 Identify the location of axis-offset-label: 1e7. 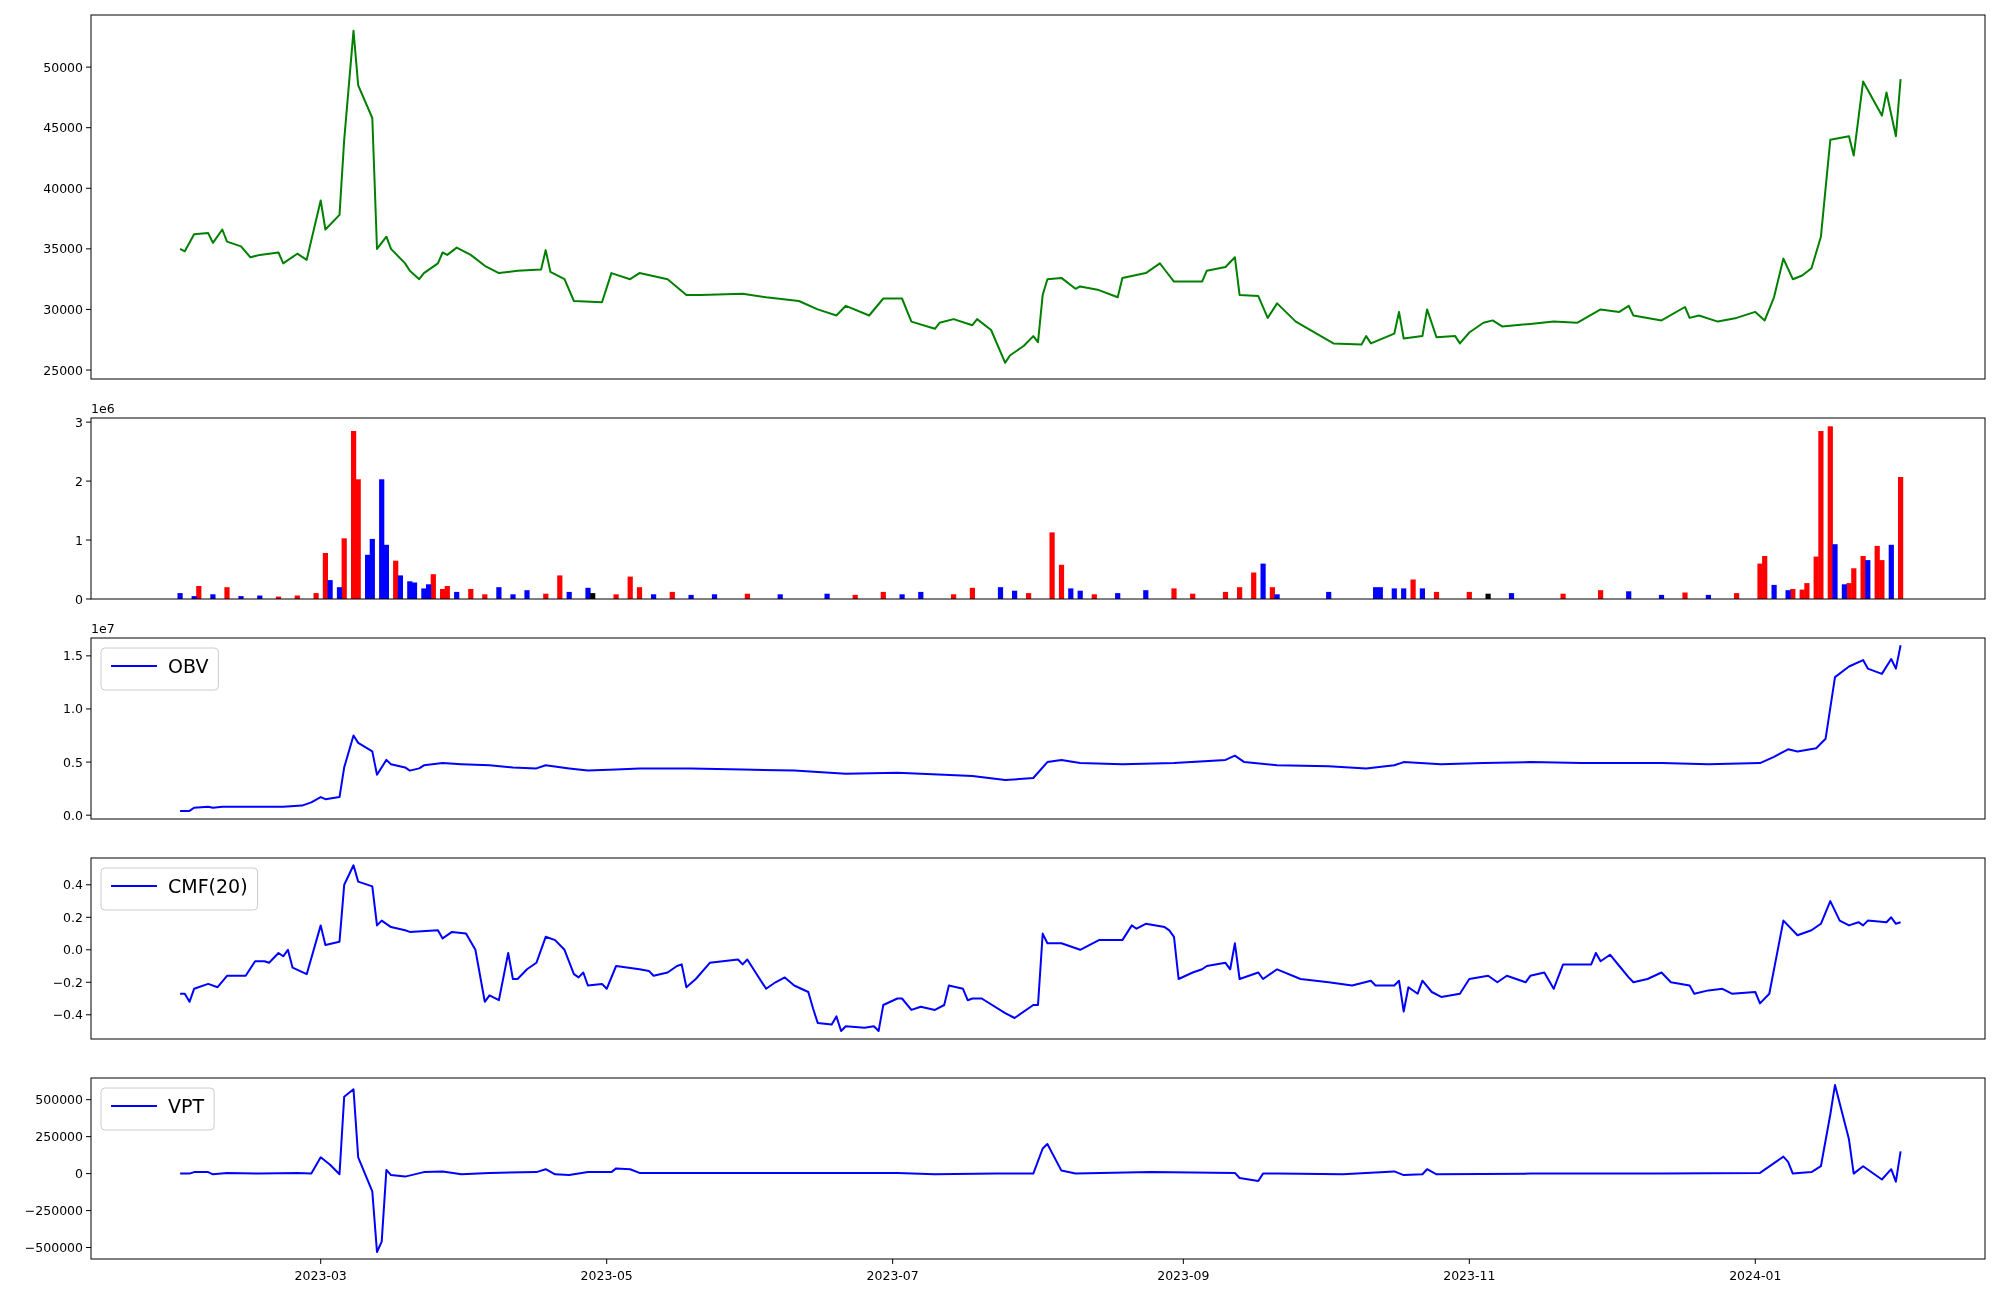
(103, 628).